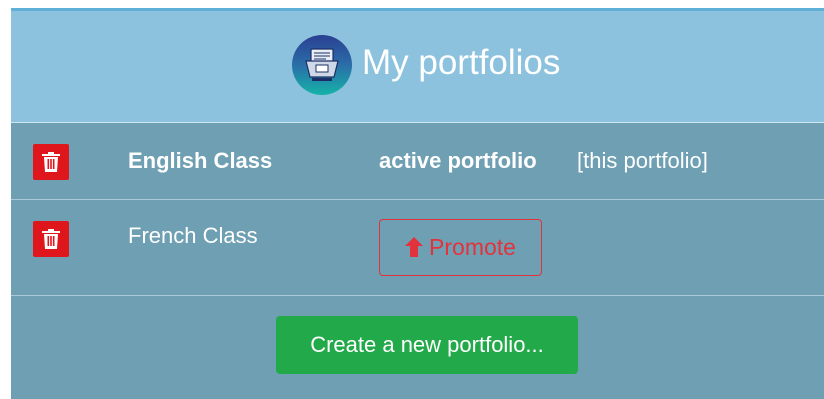  Describe the element at coordinates (642, 160) in the screenshot. I see `this-portfolio-note: [this portfolio]` at that location.